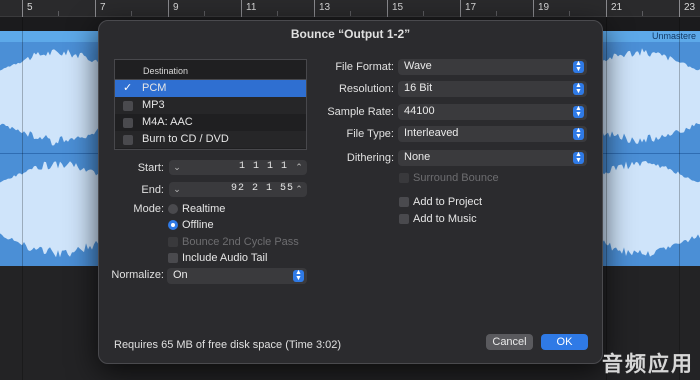 The image size is (700, 380). What do you see at coordinates (240, 242) in the screenshot?
I see `bounce-2nd-cycle-label: Bounce 2nd Cycle Pass` at bounding box center [240, 242].